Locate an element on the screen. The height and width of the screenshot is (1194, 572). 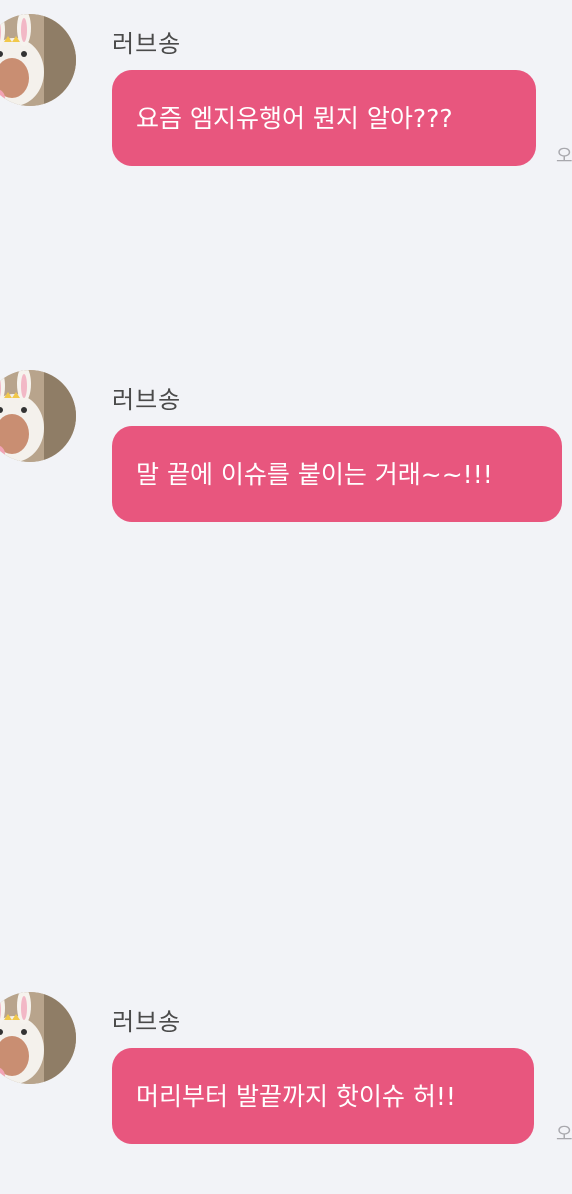
chat-message: 러브송 요즘 엠지유행어 뭔지 알아??? 오 is located at coordinates (286, 90).